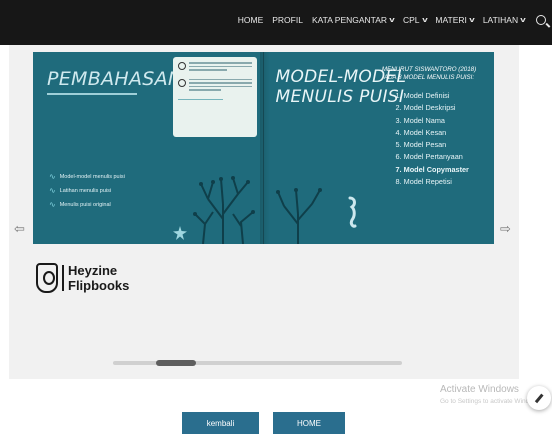 Image resolution: width=552 pixels, height=434 pixels. Describe the element at coordinates (352, 212) in the screenshot. I see `seahorse-icon` at that location.